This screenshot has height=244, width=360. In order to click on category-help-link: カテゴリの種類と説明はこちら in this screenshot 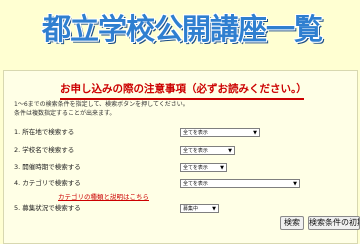, I will do `click(103, 197)`.